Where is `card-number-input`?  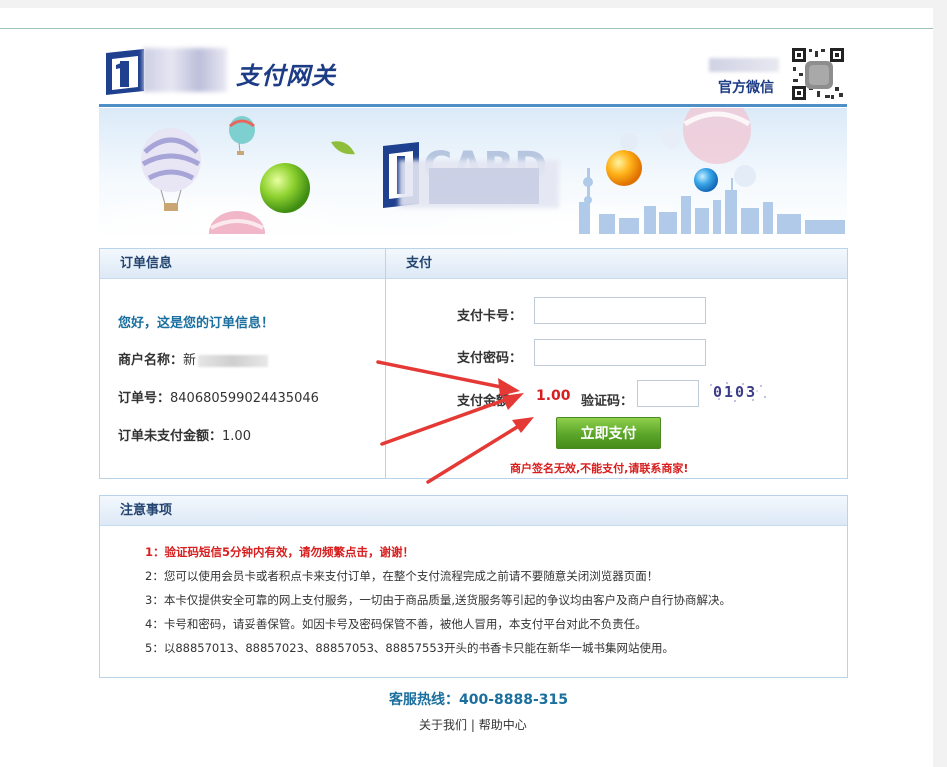 card-number-input is located at coordinates (620, 310).